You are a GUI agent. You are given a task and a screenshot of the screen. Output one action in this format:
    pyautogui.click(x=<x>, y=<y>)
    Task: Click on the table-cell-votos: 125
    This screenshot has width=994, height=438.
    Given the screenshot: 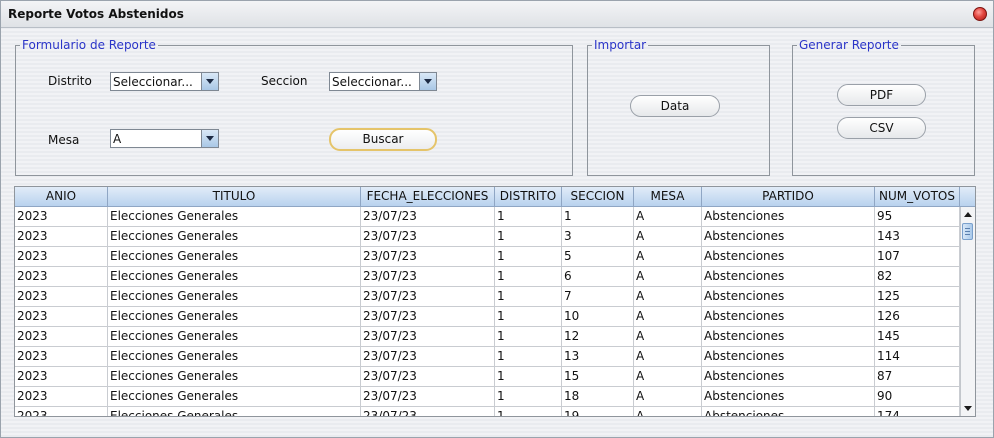 What is the action you would take?
    pyautogui.click(x=917, y=297)
    